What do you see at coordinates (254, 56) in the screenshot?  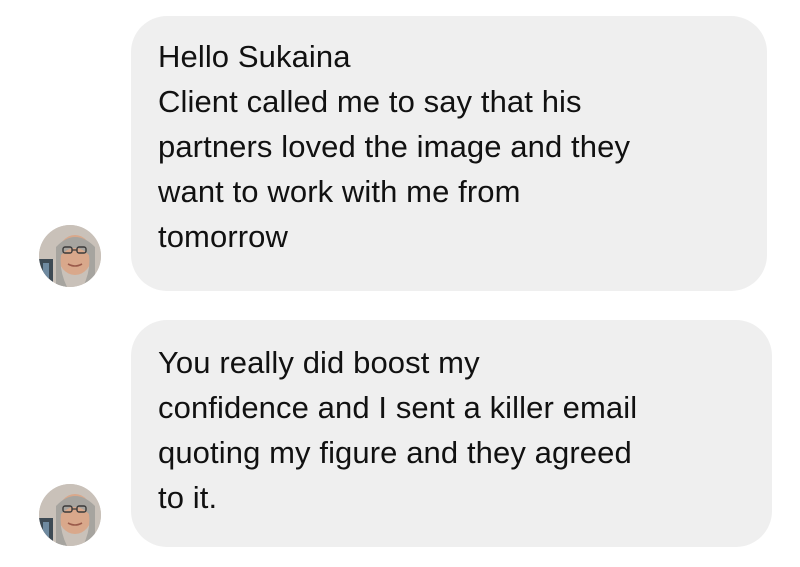 I see `message-line: Hello Sukaina` at bounding box center [254, 56].